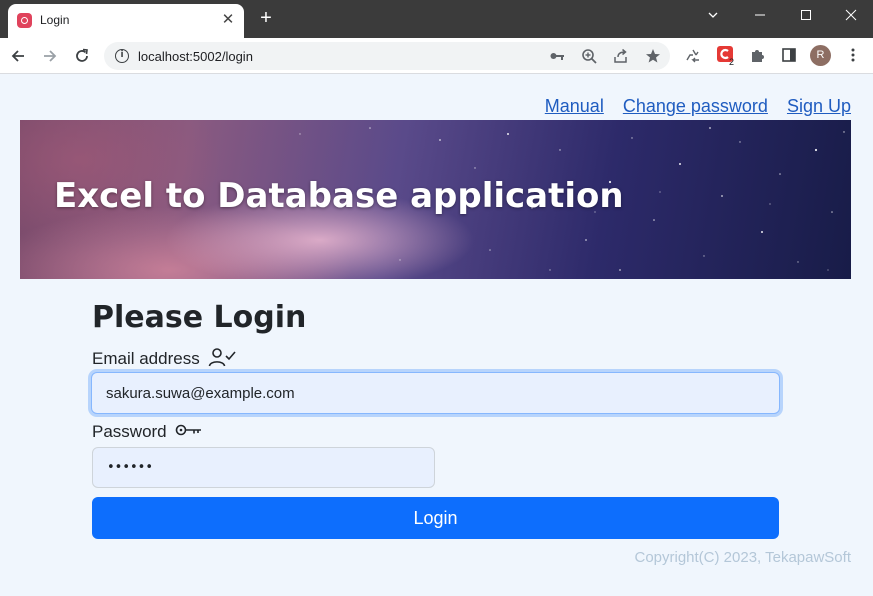 This screenshot has height=596, width=873. What do you see at coordinates (589, 56) in the screenshot?
I see `zoom-icon` at bounding box center [589, 56].